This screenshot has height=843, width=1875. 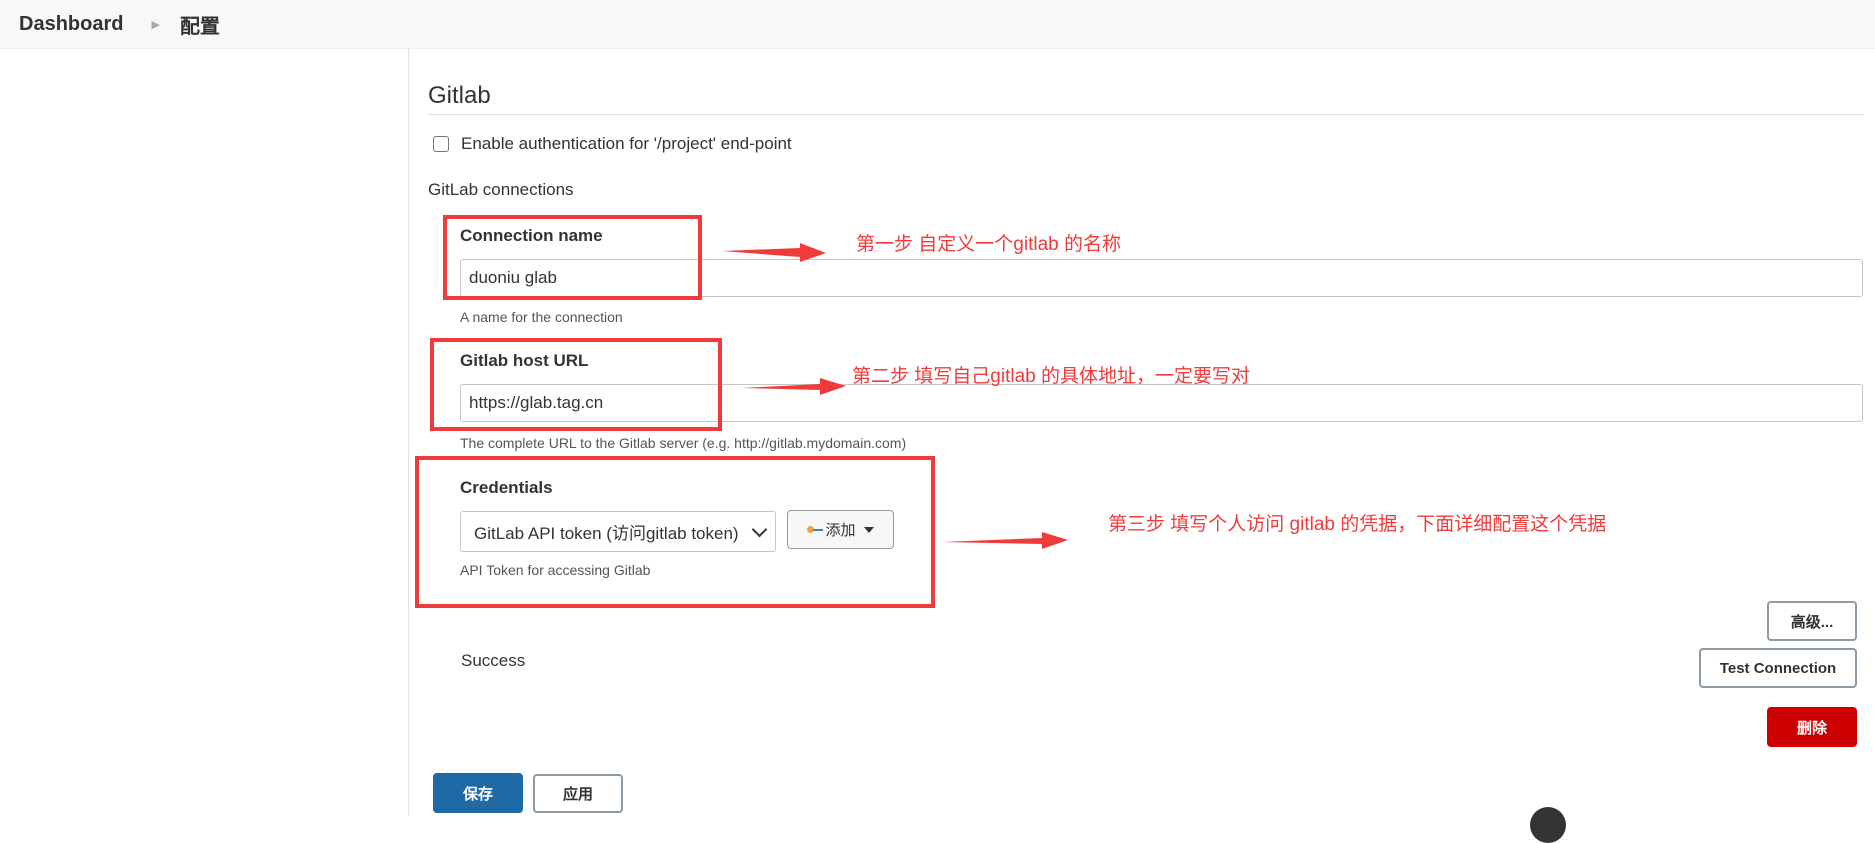 What do you see at coordinates (1812, 727) in the screenshot?
I see `delete-button: 删除` at bounding box center [1812, 727].